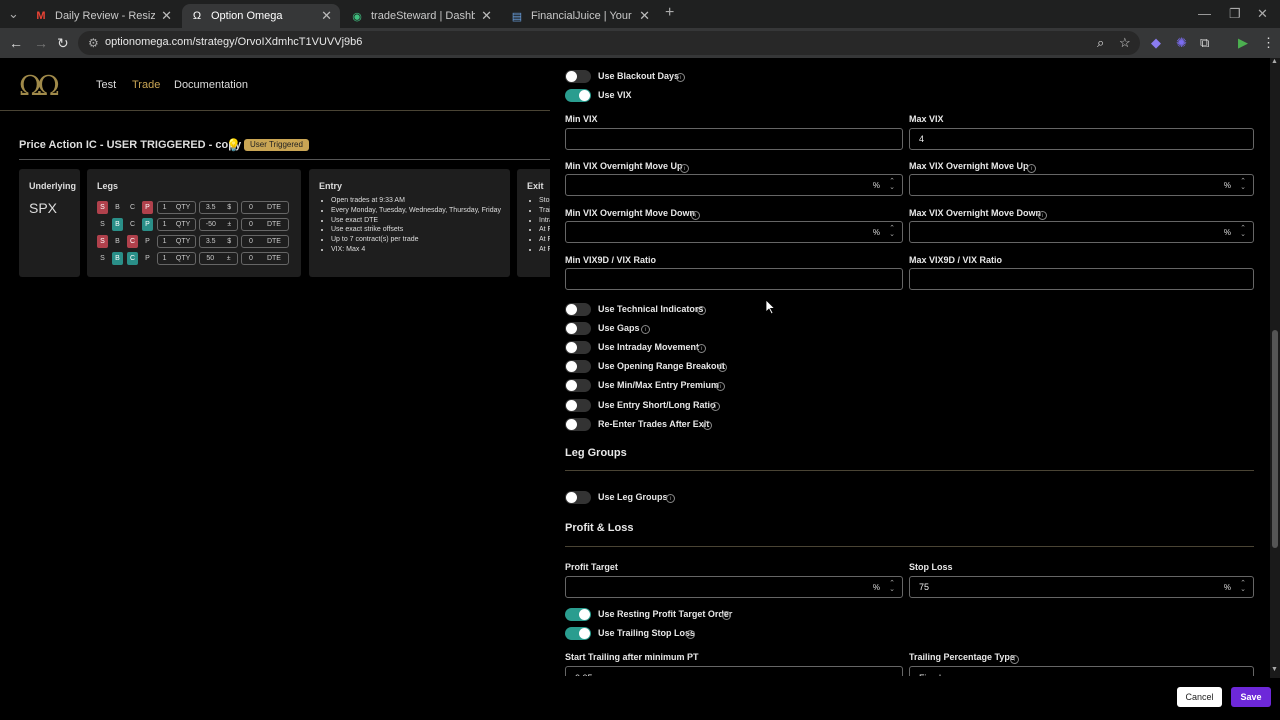  What do you see at coordinates (233, 145) in the screenshot?
I see `lightbulb-icon: 💡` at bounding box center [233, 145].